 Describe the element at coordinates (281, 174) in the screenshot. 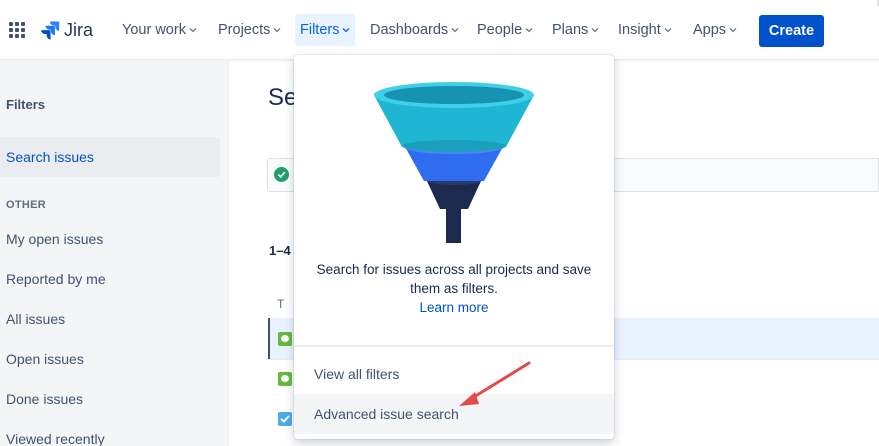

I see `check-circle-icon` at that location.